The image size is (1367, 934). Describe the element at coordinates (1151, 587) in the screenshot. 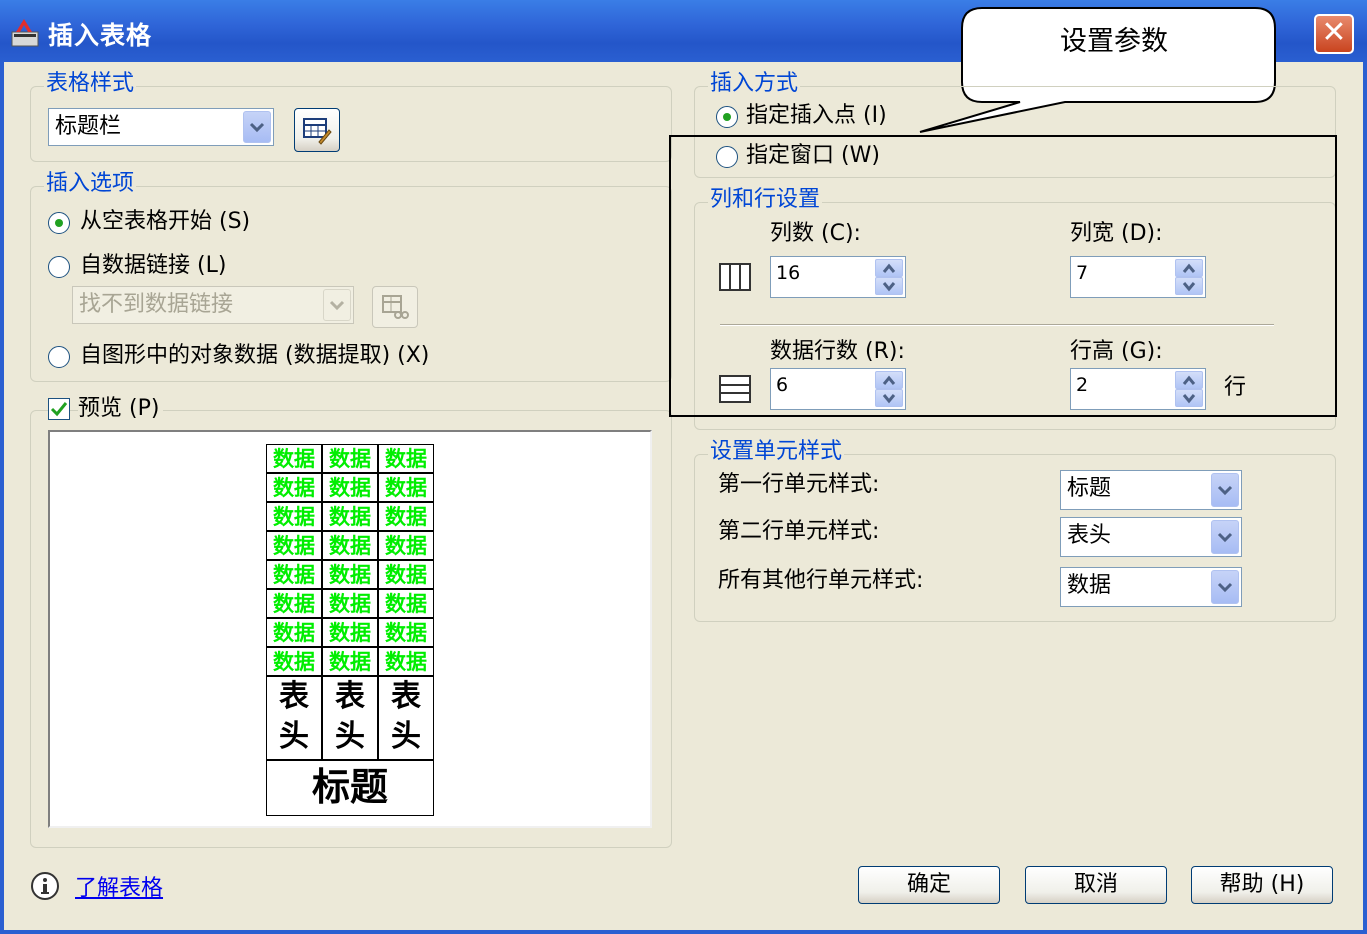

I see `other-rows-style-select: 数据` at that location.